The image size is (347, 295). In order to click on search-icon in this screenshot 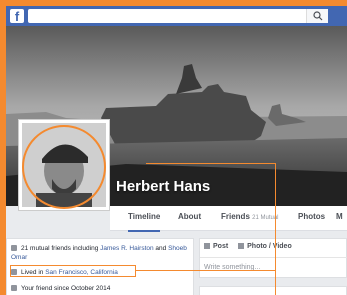, I will do `click(318, 16)`.